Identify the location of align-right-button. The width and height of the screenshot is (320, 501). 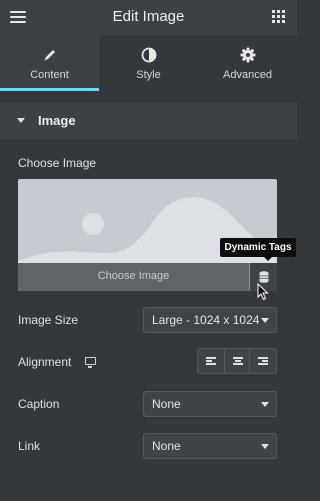
(263, 361).